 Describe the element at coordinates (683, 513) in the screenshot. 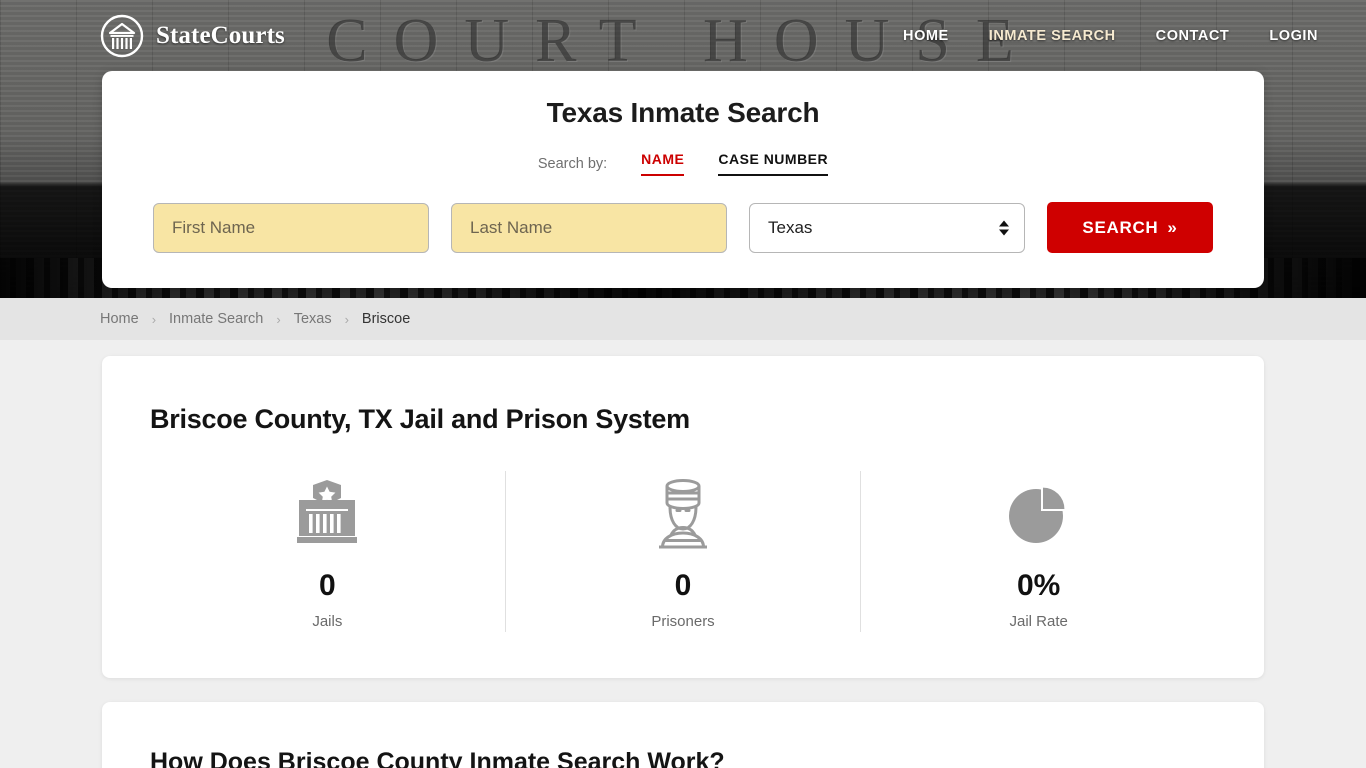

I see `prisoner-icon` at that location.